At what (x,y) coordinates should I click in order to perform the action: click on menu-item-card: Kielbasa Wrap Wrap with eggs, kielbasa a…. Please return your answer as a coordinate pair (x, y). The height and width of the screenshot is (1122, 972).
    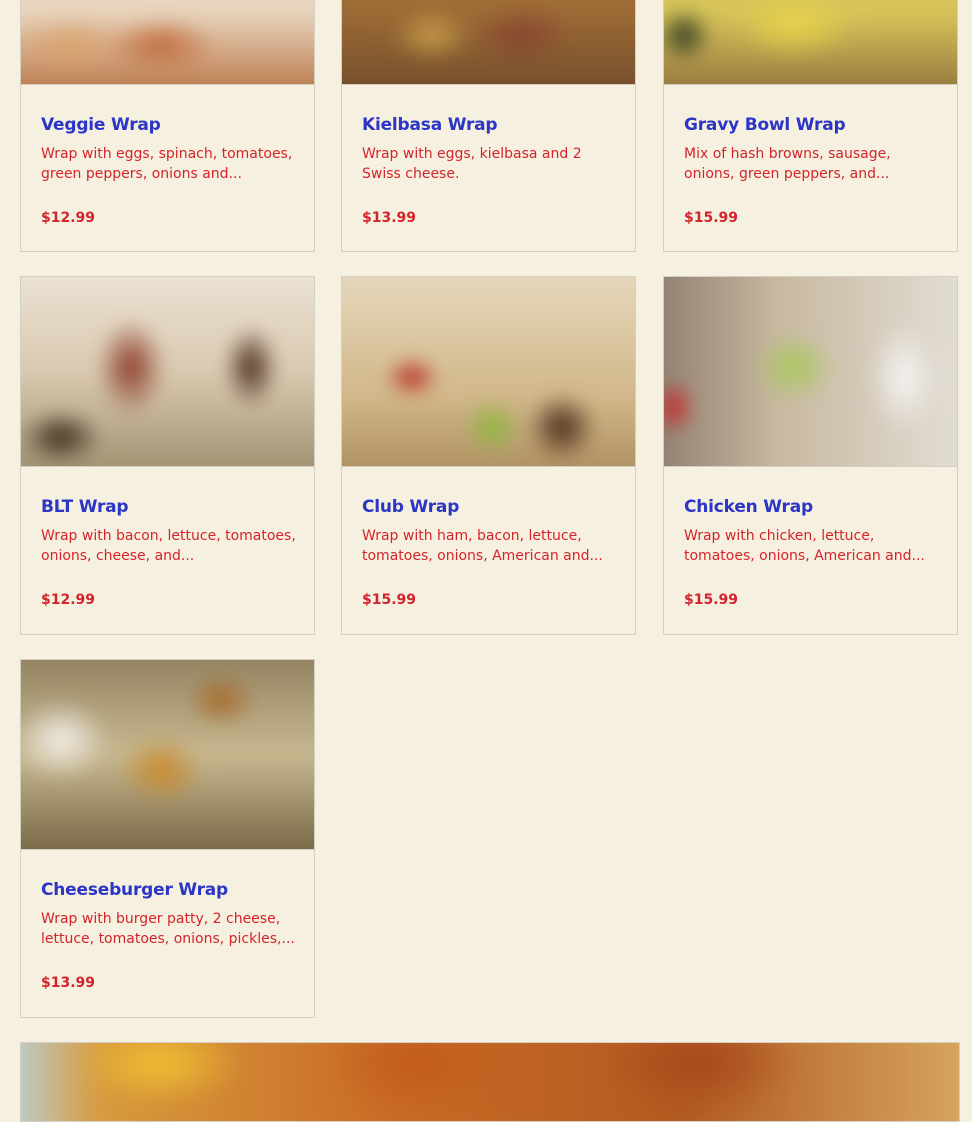
    Looking at the image, I should click on (488, 126).